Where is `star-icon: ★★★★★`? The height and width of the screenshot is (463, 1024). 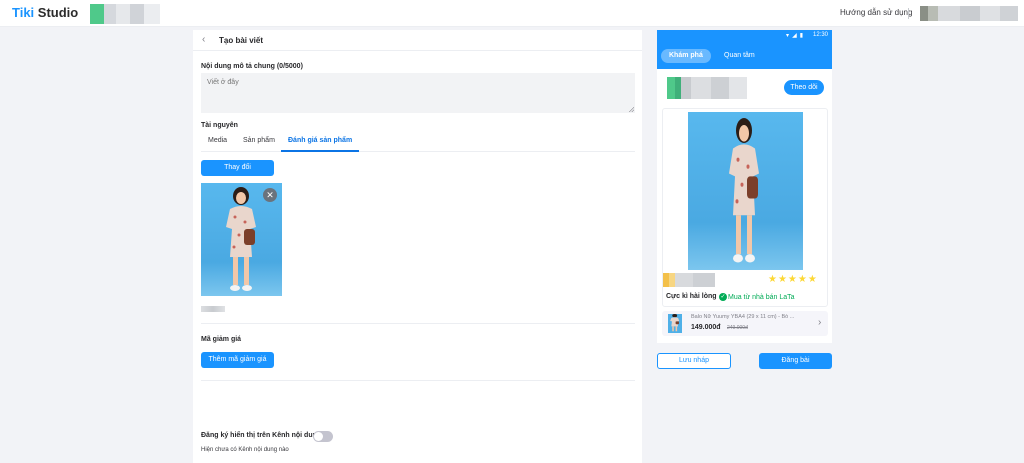 star-icon: ★★★★★ is located at coordinates (793, 279).